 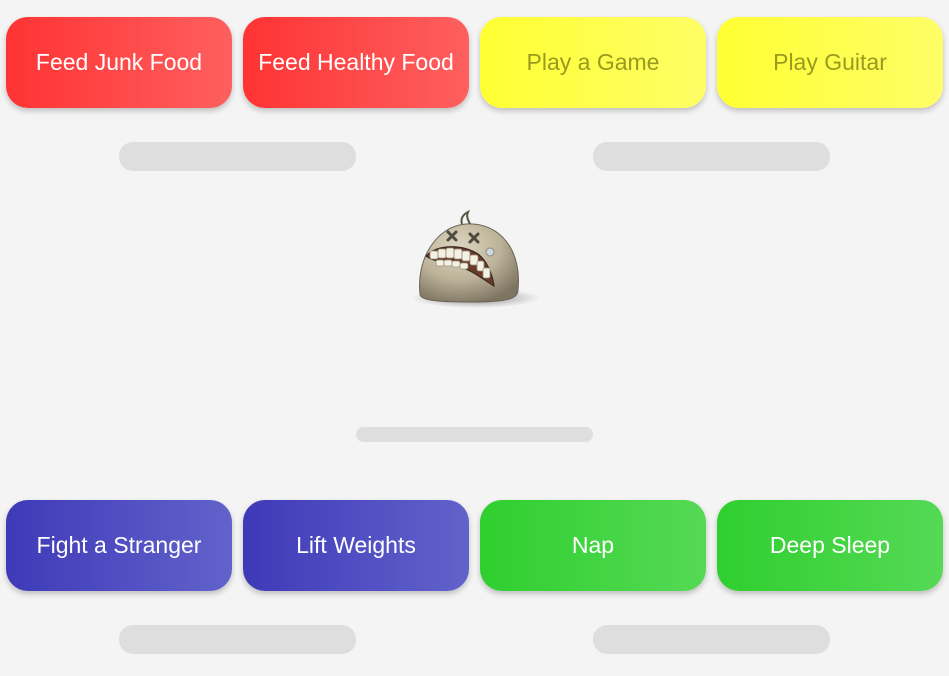 What do you see at coordinates (711, 156) in the screenshot?
I see `fun-bar` at bounding box center [711, 156].